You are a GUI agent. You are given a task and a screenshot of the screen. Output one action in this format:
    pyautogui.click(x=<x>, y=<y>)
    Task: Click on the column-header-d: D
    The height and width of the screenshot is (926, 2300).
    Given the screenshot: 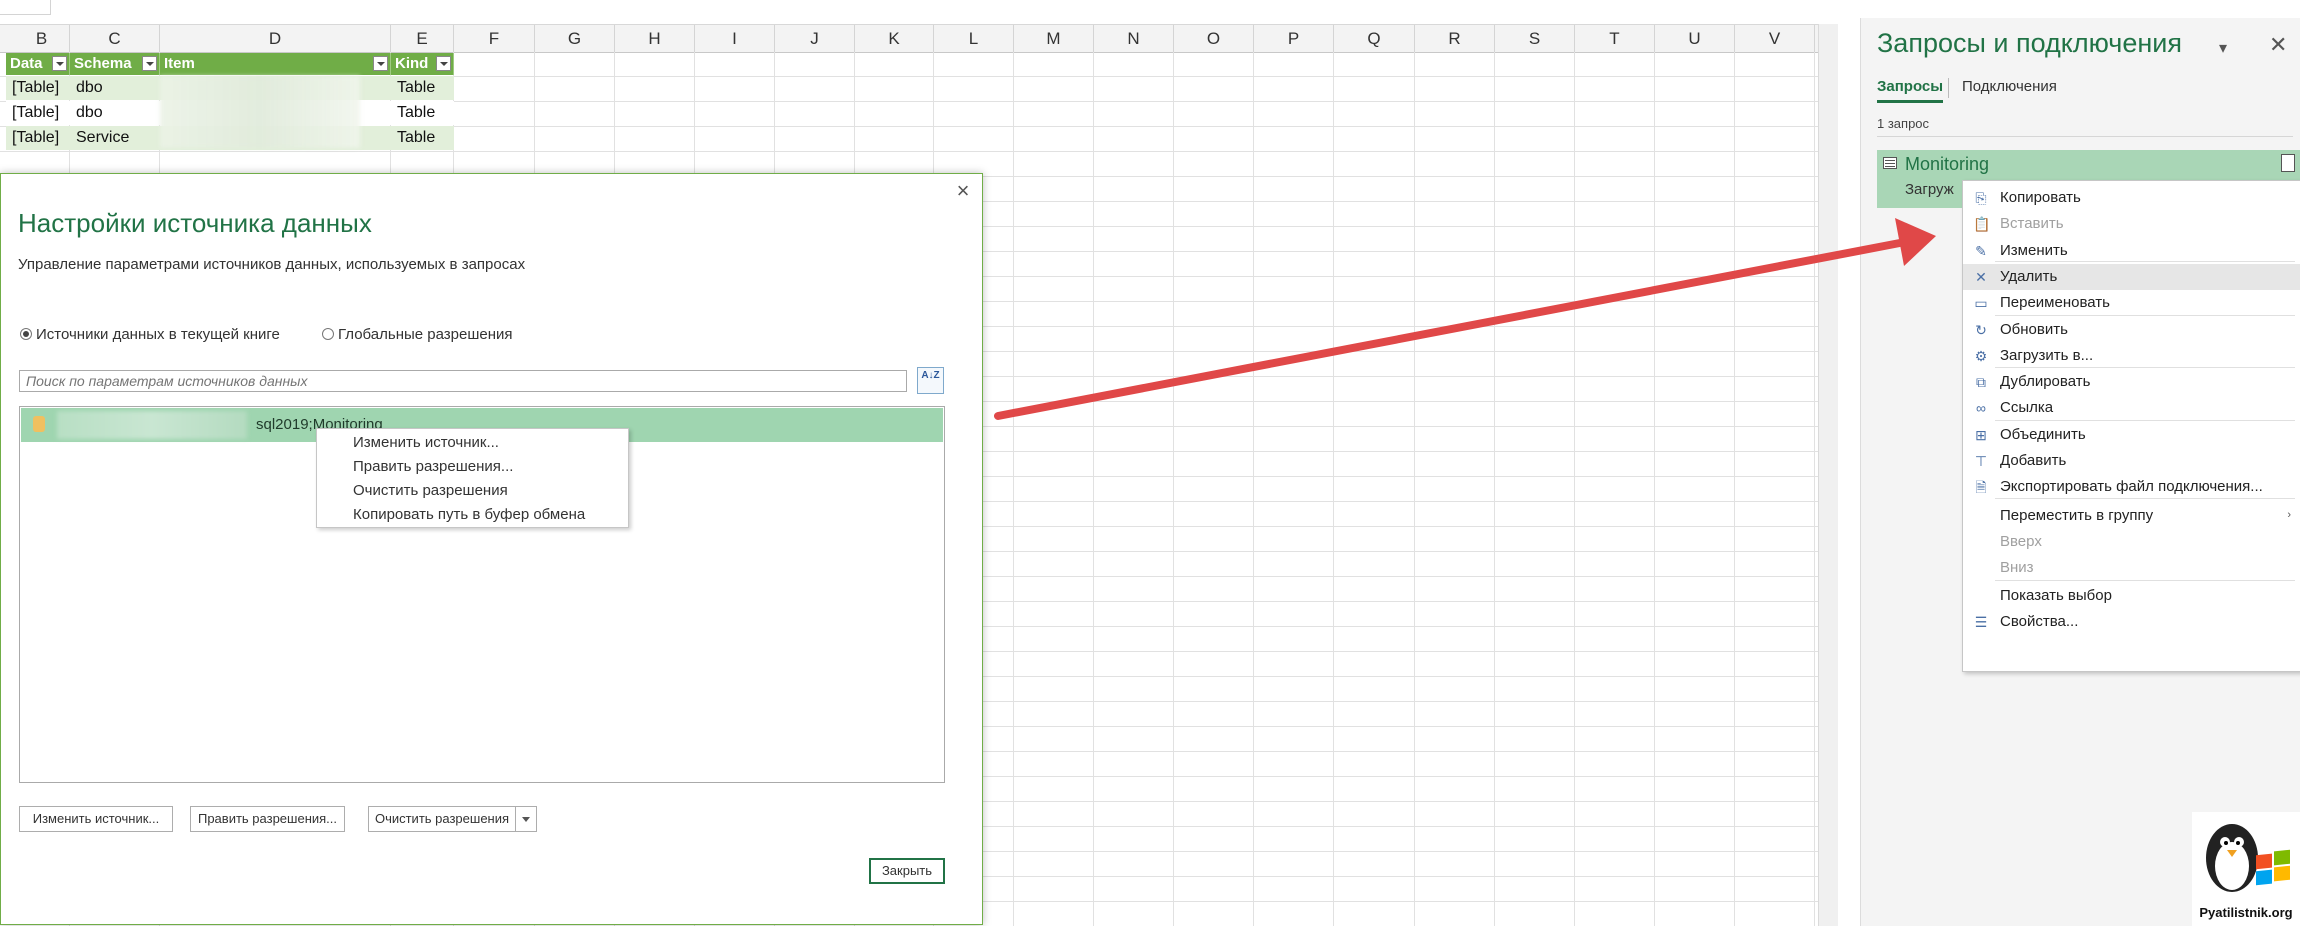 What is the action you would take?
    pyautogui.click(x=275, y=38)
    